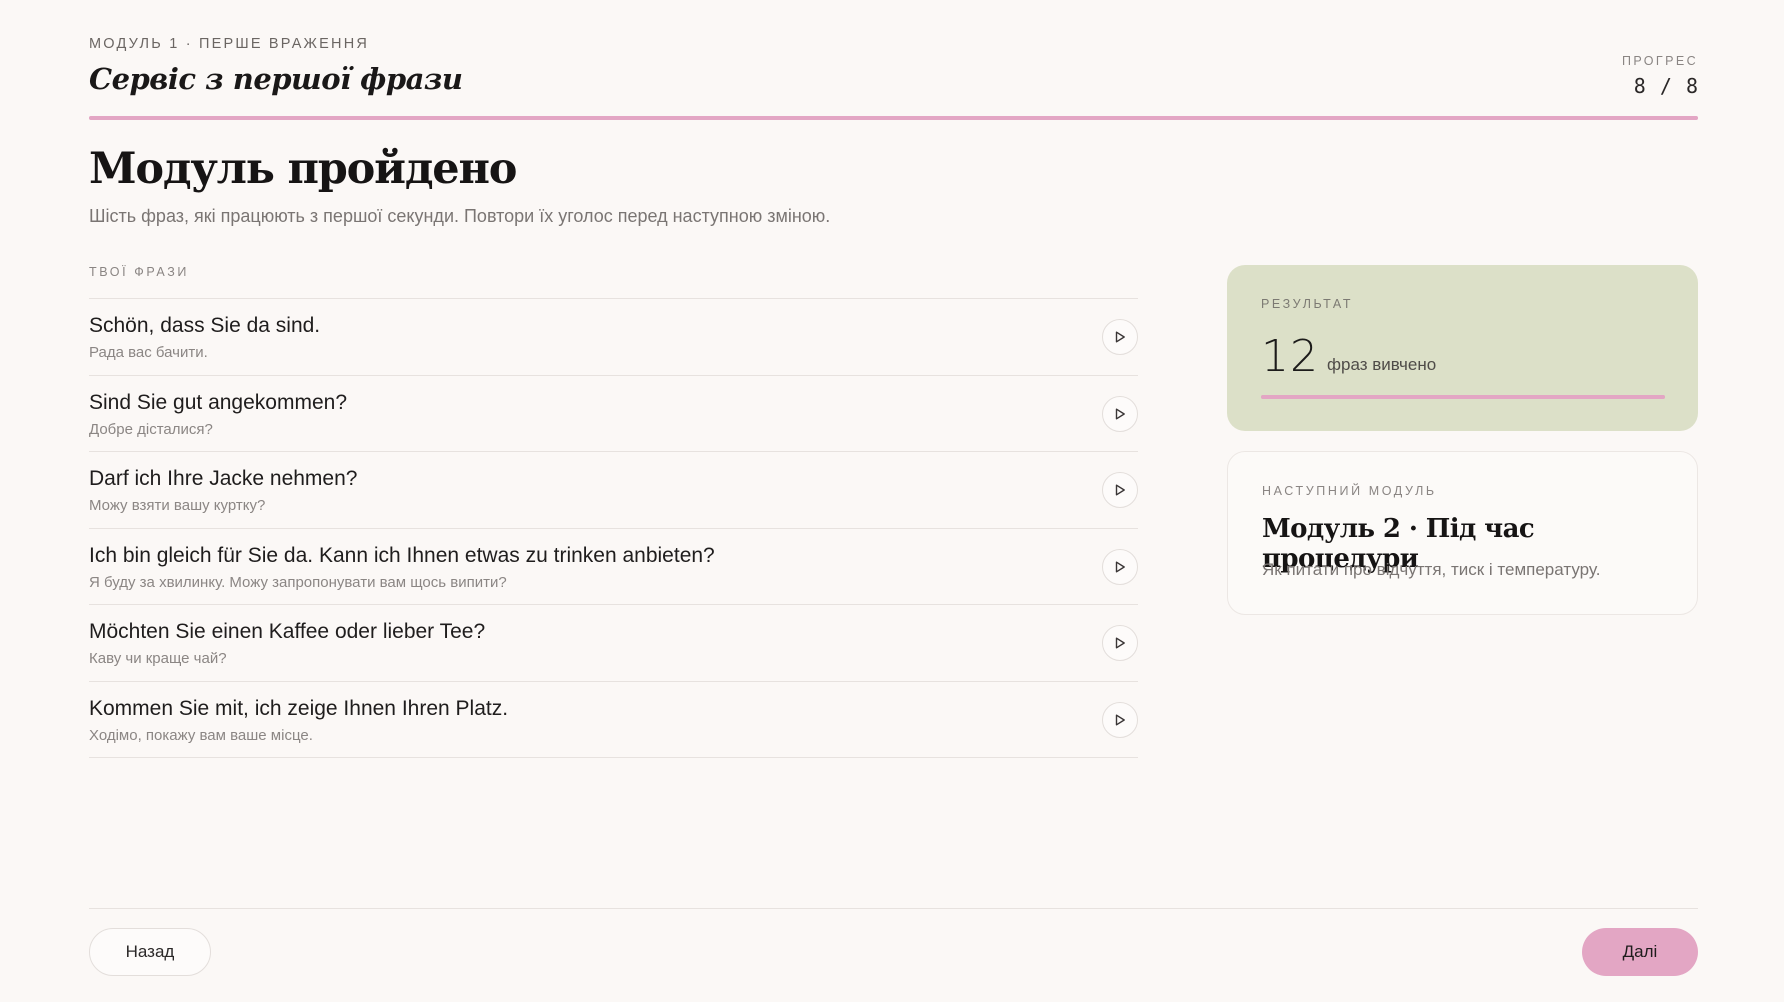 This screenshot has width=1784, height=1002. I want to click on result-progress-bar, so click(1463, 397).